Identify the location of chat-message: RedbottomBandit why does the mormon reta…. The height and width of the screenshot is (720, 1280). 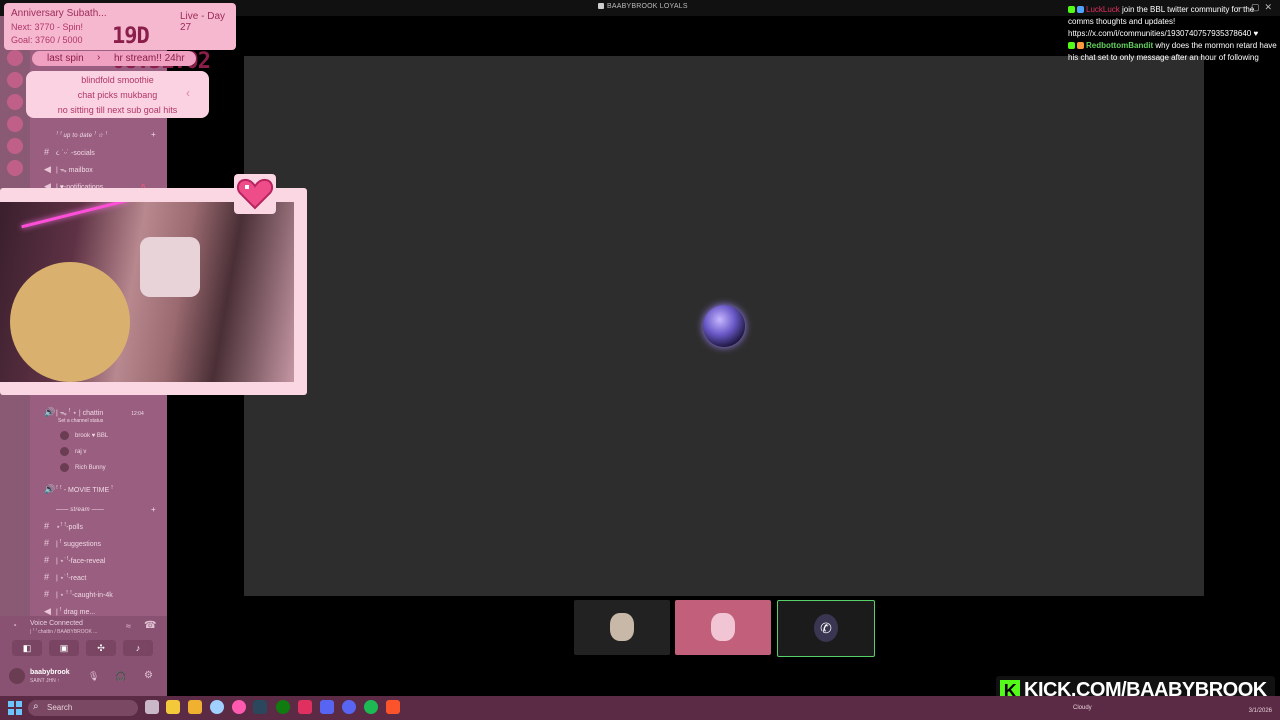
(1173, 52).